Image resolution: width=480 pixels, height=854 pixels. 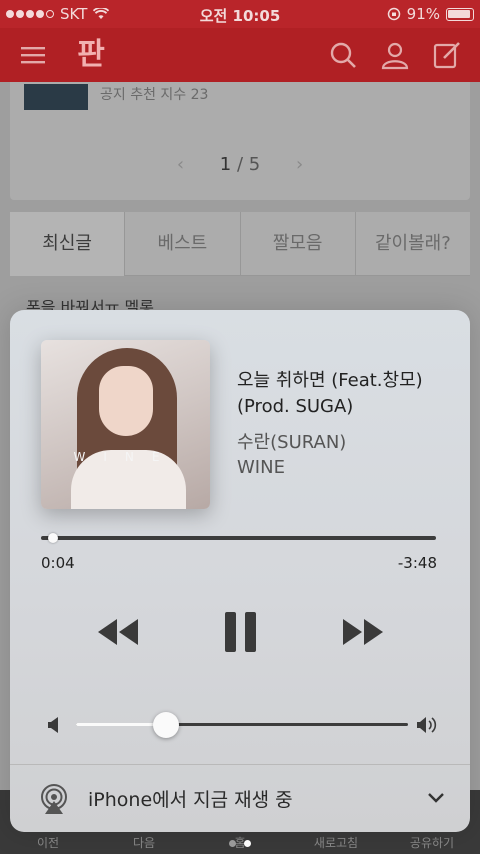 I want to click on scrubber-knob, so click(x=52, y=538).